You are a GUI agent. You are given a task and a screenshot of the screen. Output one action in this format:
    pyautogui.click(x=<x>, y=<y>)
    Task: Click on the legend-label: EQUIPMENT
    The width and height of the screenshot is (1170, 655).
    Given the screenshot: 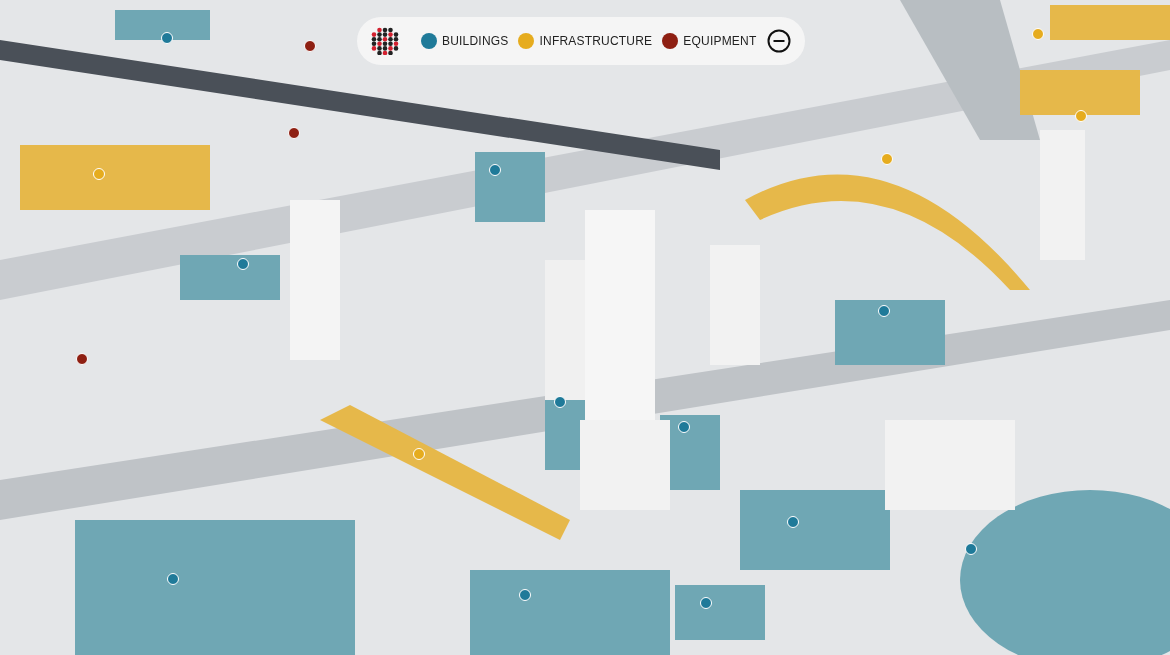 What is the action you would take?
    pyautogui.click(x=720, y=41)
    